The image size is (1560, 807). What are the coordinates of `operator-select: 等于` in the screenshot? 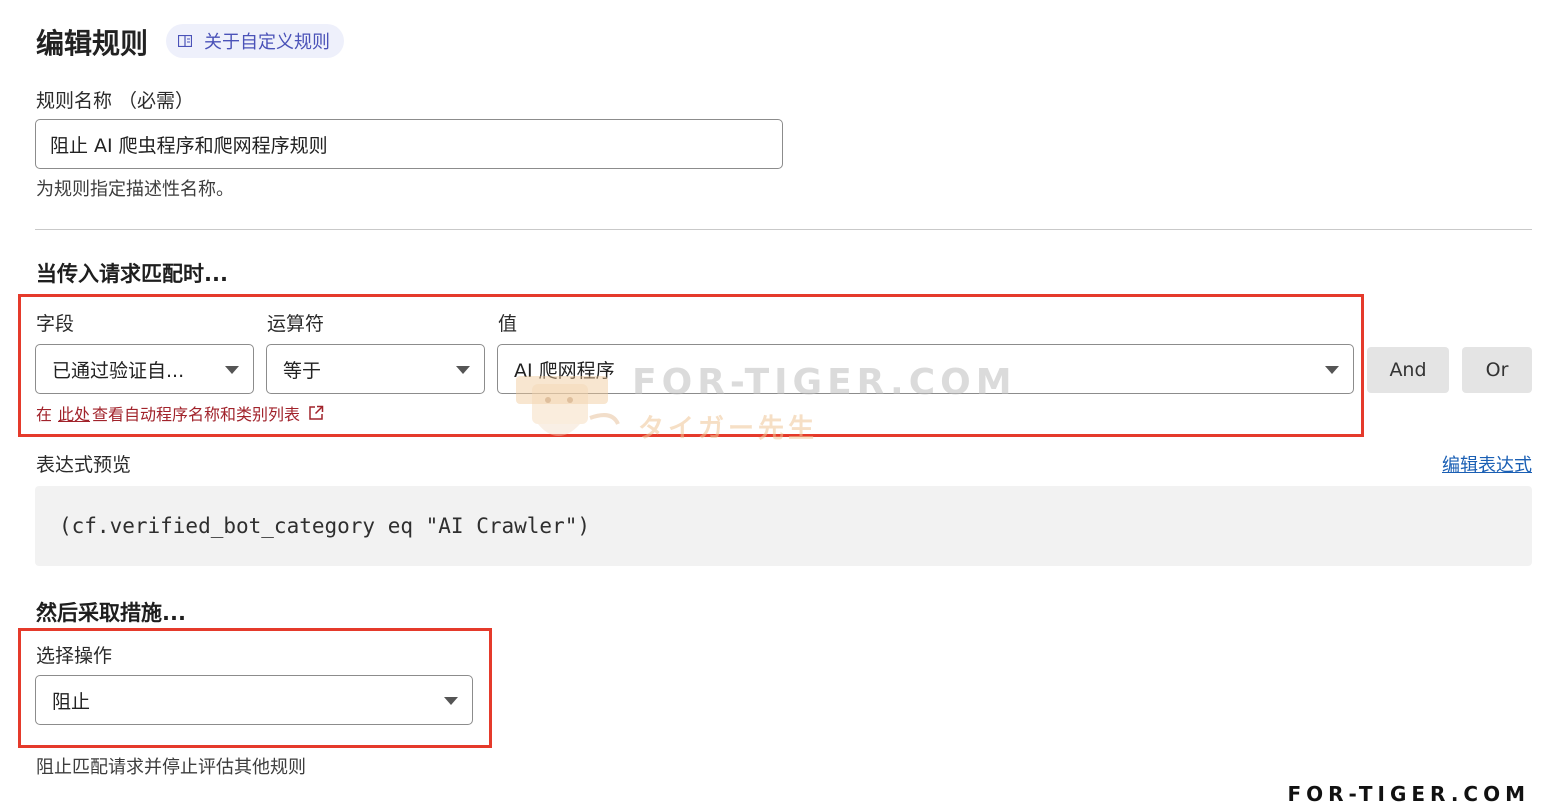 It's located at (375, 369).